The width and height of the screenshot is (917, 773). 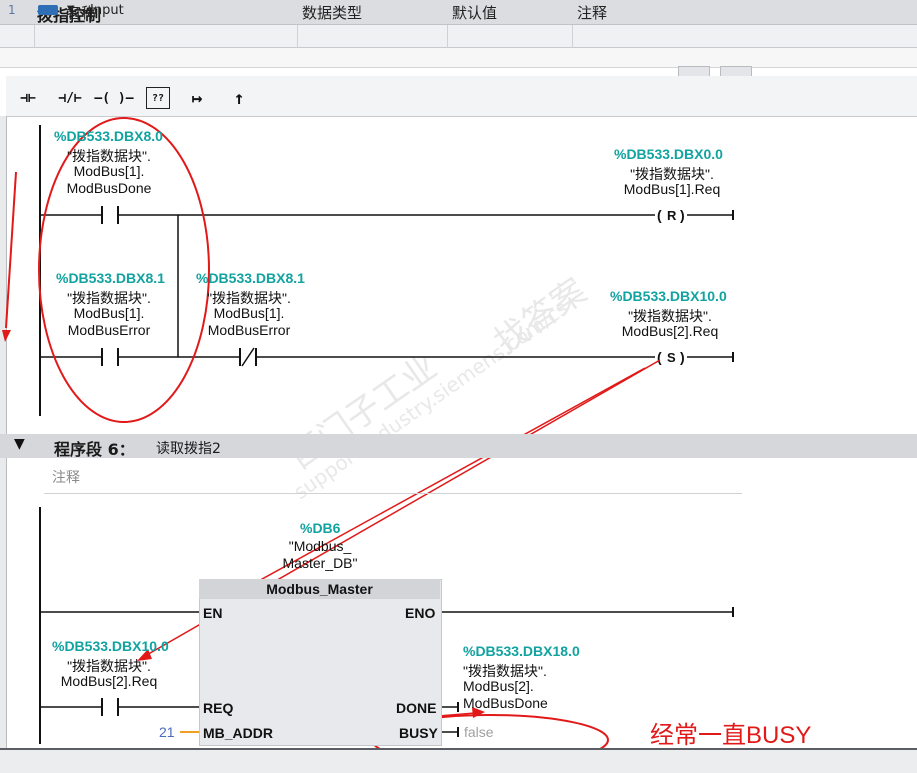 I want to click on comment-divider, so click(x=393, y=493).